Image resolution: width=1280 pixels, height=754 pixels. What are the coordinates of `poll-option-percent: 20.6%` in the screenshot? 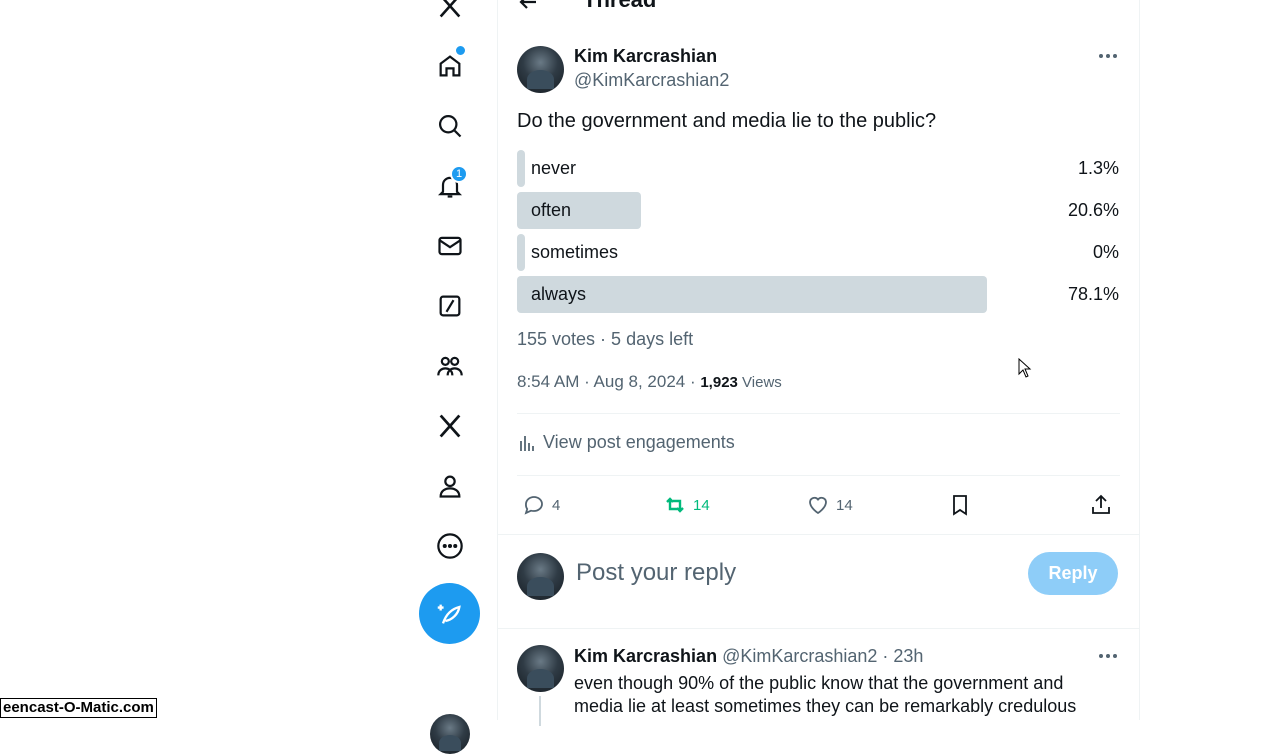 It's located at (1093, 210).